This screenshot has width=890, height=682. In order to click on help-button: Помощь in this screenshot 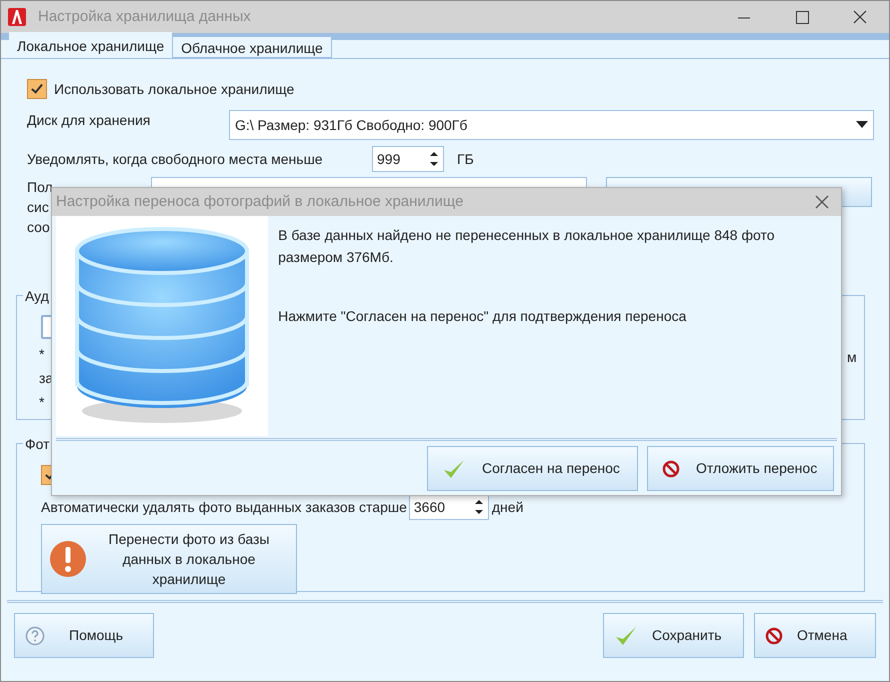, I will do `click(84, 635)`.